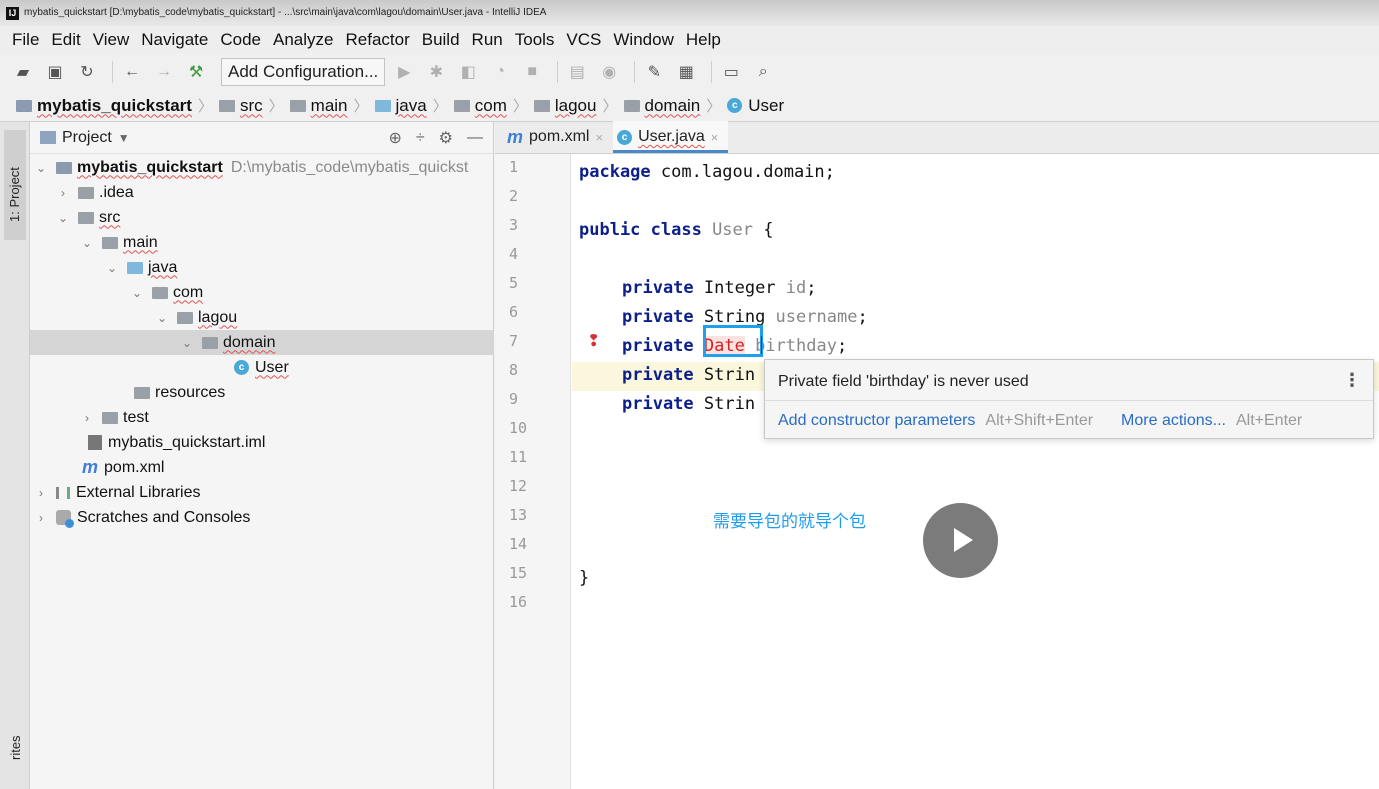 The image size is (1379, 789). What do you see at coordinates (535, 40) in the screenshot?
I see `menu-tools: Tools` at bounding box center [535, 40].